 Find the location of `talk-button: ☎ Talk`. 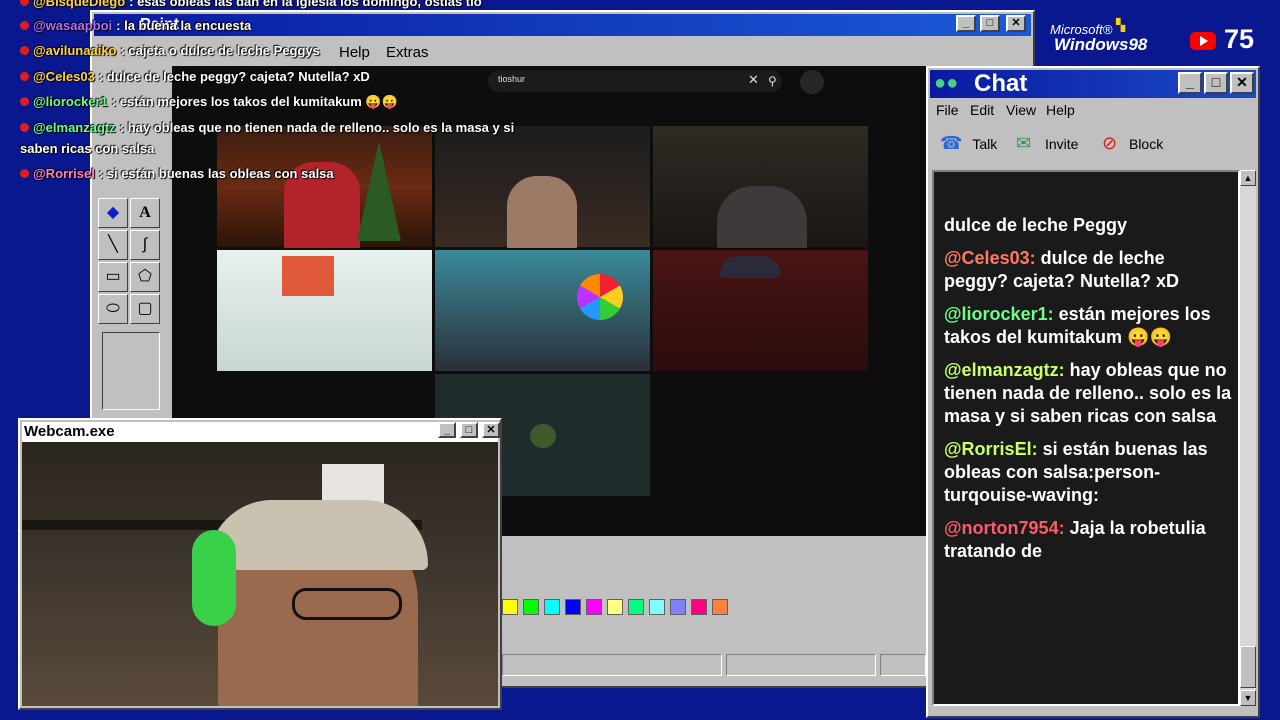

talk-button: ☎ Talk is located at coordinates (968, 143).